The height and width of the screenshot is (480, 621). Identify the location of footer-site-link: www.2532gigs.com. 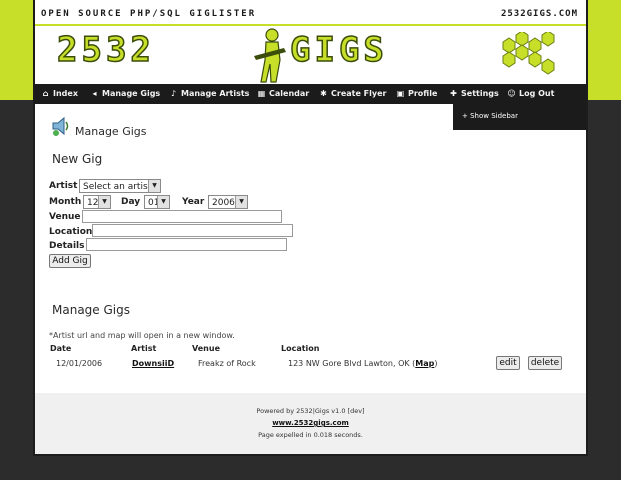
(310, 423).